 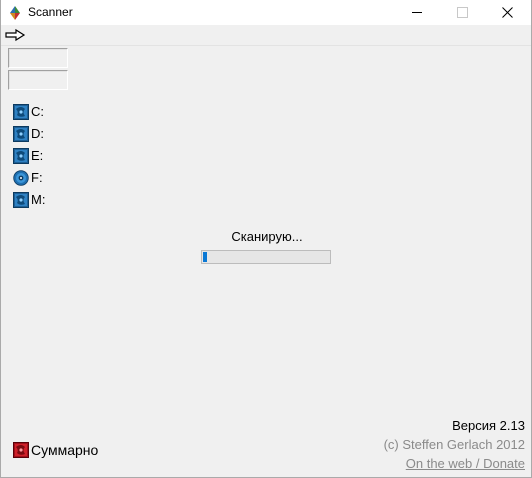 I want to click on web-donate-link: On the web / Donate, so click(x=465, y=463).